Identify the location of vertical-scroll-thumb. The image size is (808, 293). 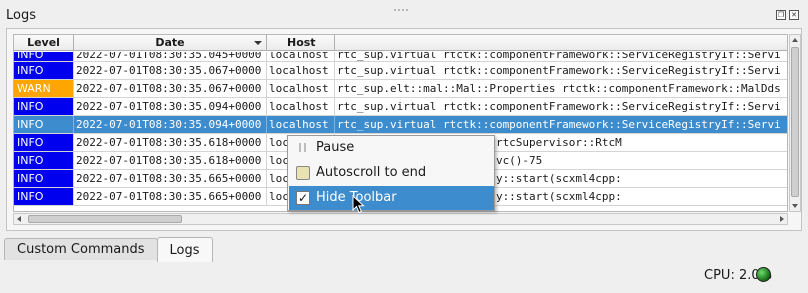
(795, 122).